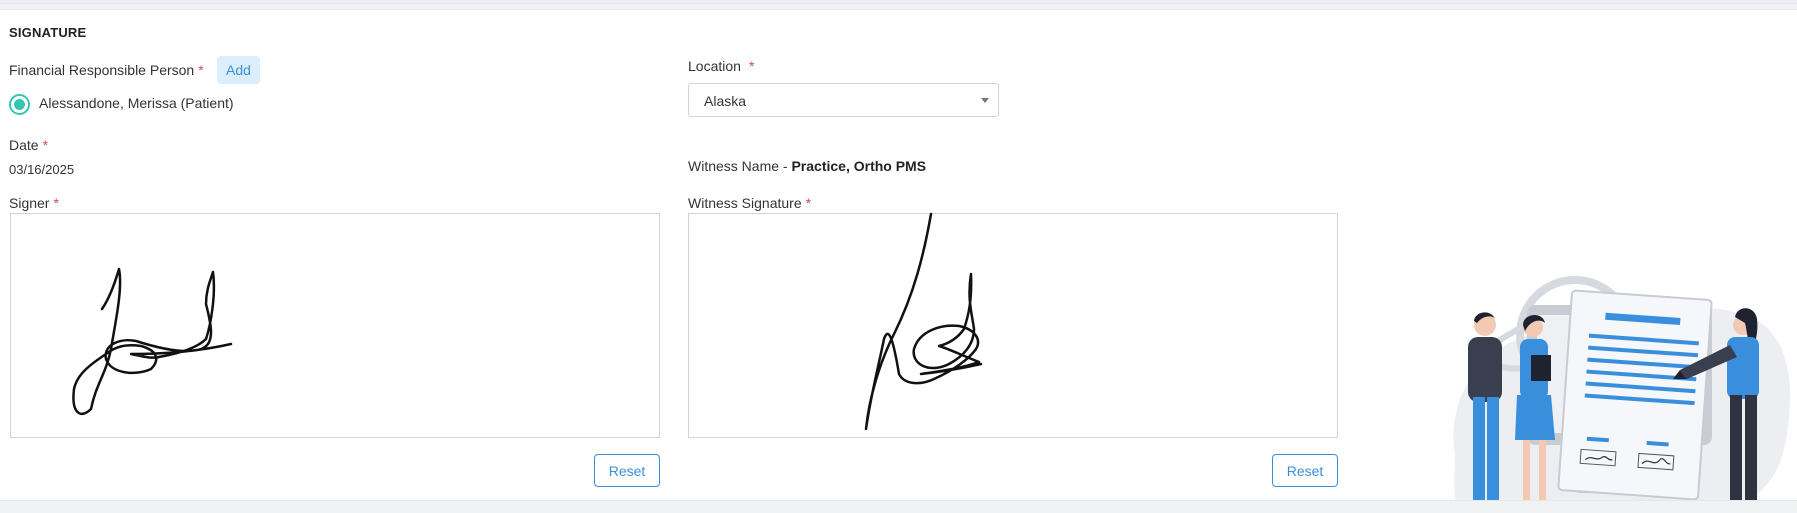  Describe the element at coordinates (238, 70) in the screenshot. I see `add-financial-person-button: Add` at that location.